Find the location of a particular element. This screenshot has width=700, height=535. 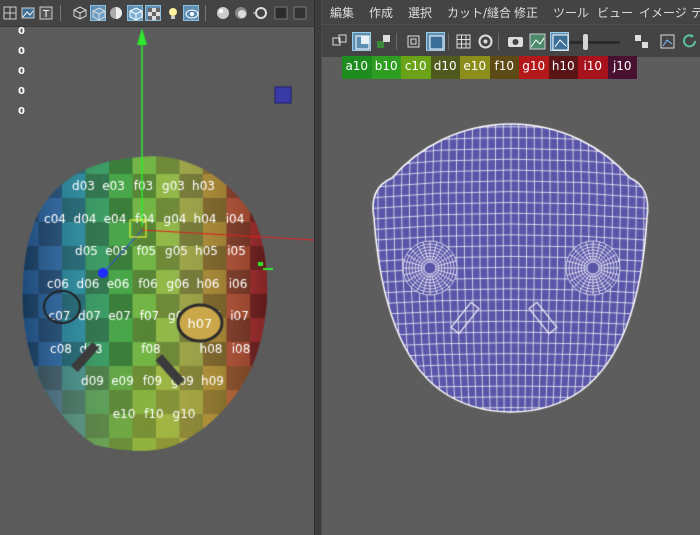

checker-cell: a10 is located at coordinates (357, 67).